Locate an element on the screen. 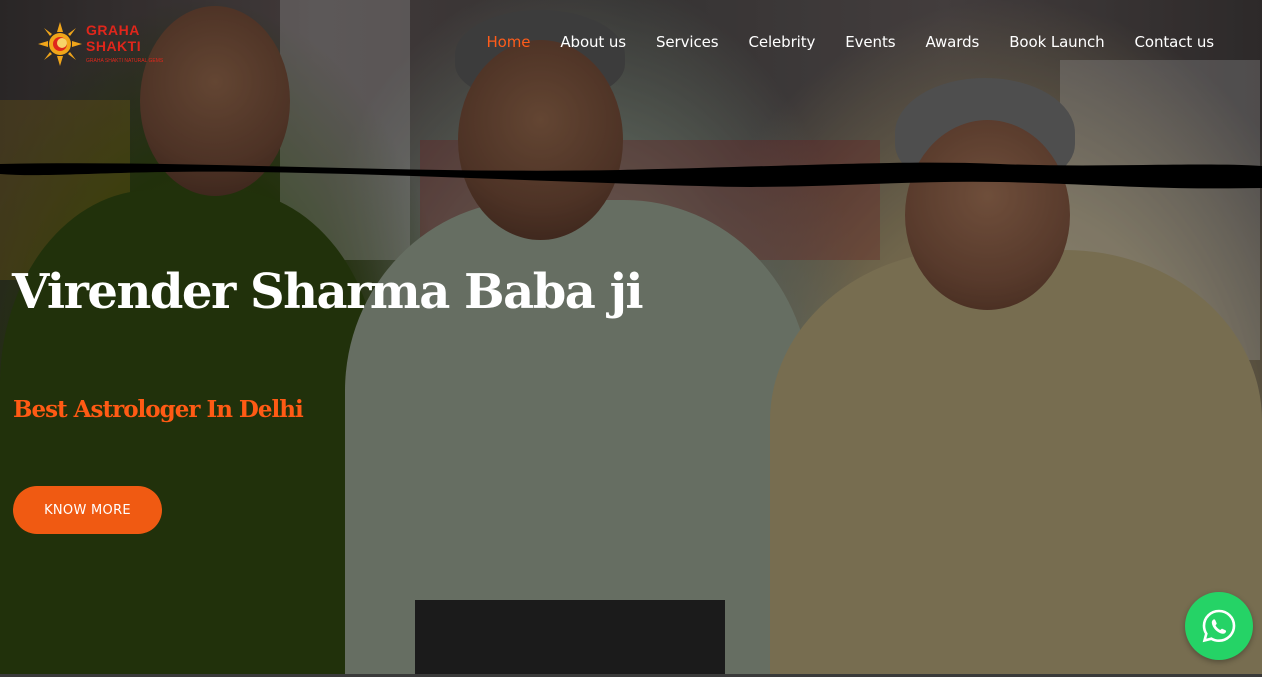 The width and height of the screenshot is (1262, 677). sun-logo-icon is located at coordinates (60, 44).